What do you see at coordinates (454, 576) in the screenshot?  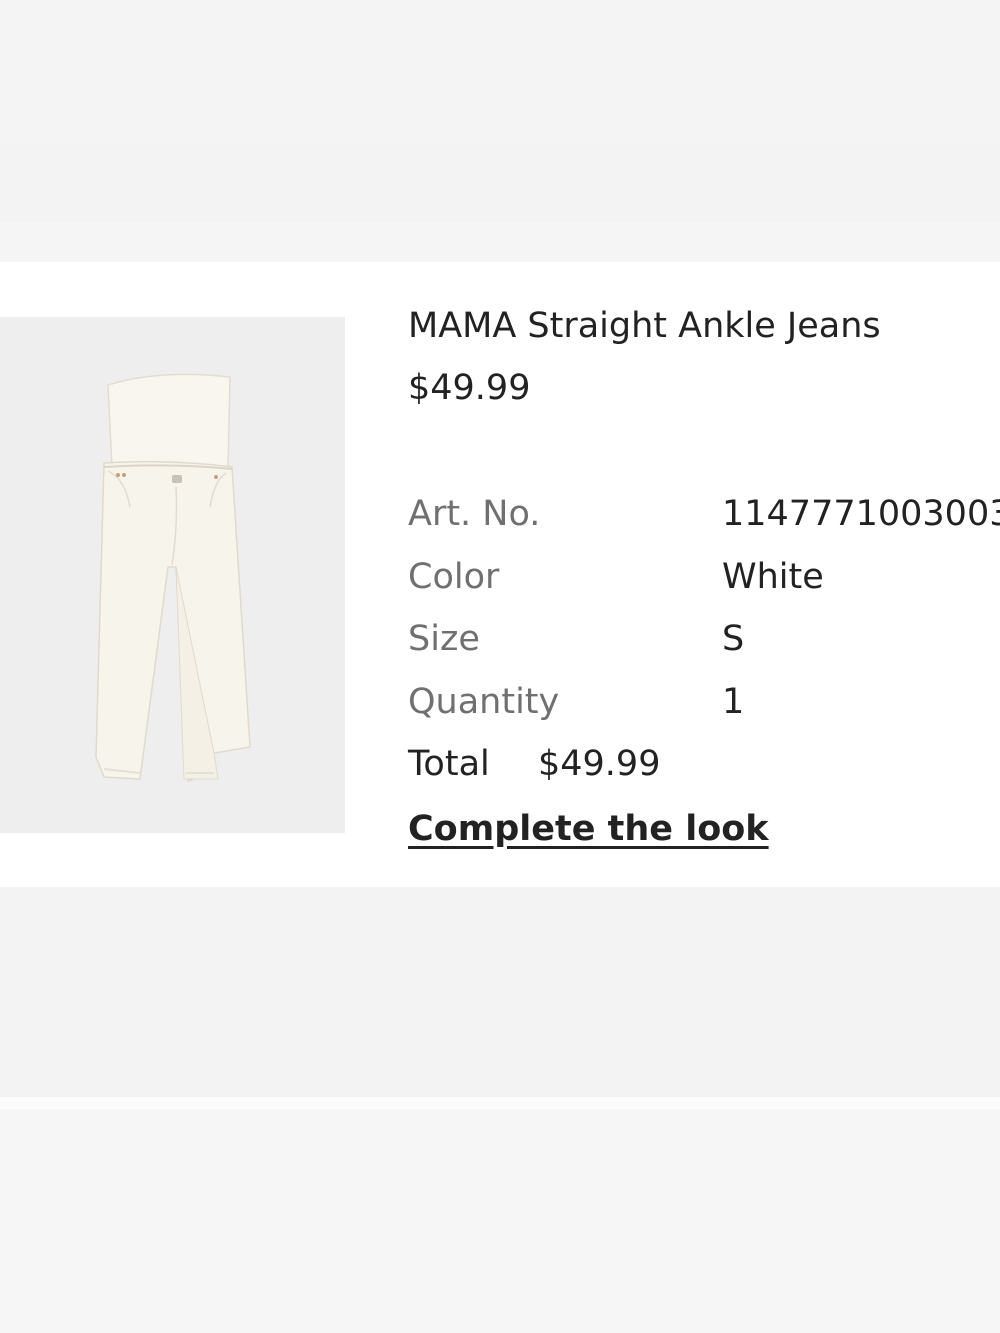 I see `spec-label: Color` at bounding box center [454, 576].